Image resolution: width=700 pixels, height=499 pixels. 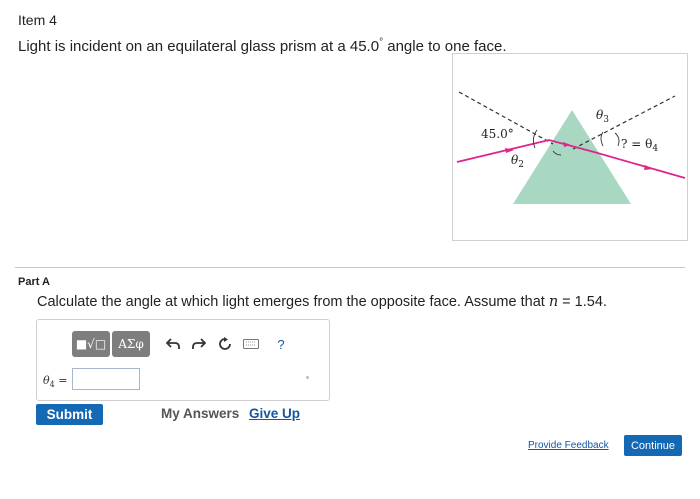 What do you see at coordinates (173, 344) in the screenshot?
I see `undo-icon` at bounding box center [173, 344].